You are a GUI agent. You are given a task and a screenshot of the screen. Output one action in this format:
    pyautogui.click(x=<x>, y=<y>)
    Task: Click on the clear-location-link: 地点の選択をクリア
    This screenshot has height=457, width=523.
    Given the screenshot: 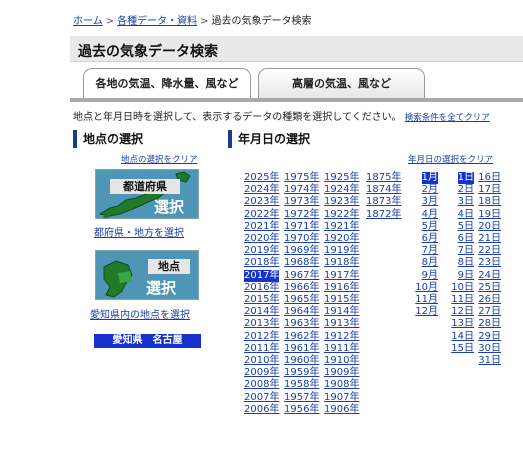 What is the action you would take?
    pyautogui.click(x=159, y=159)
    